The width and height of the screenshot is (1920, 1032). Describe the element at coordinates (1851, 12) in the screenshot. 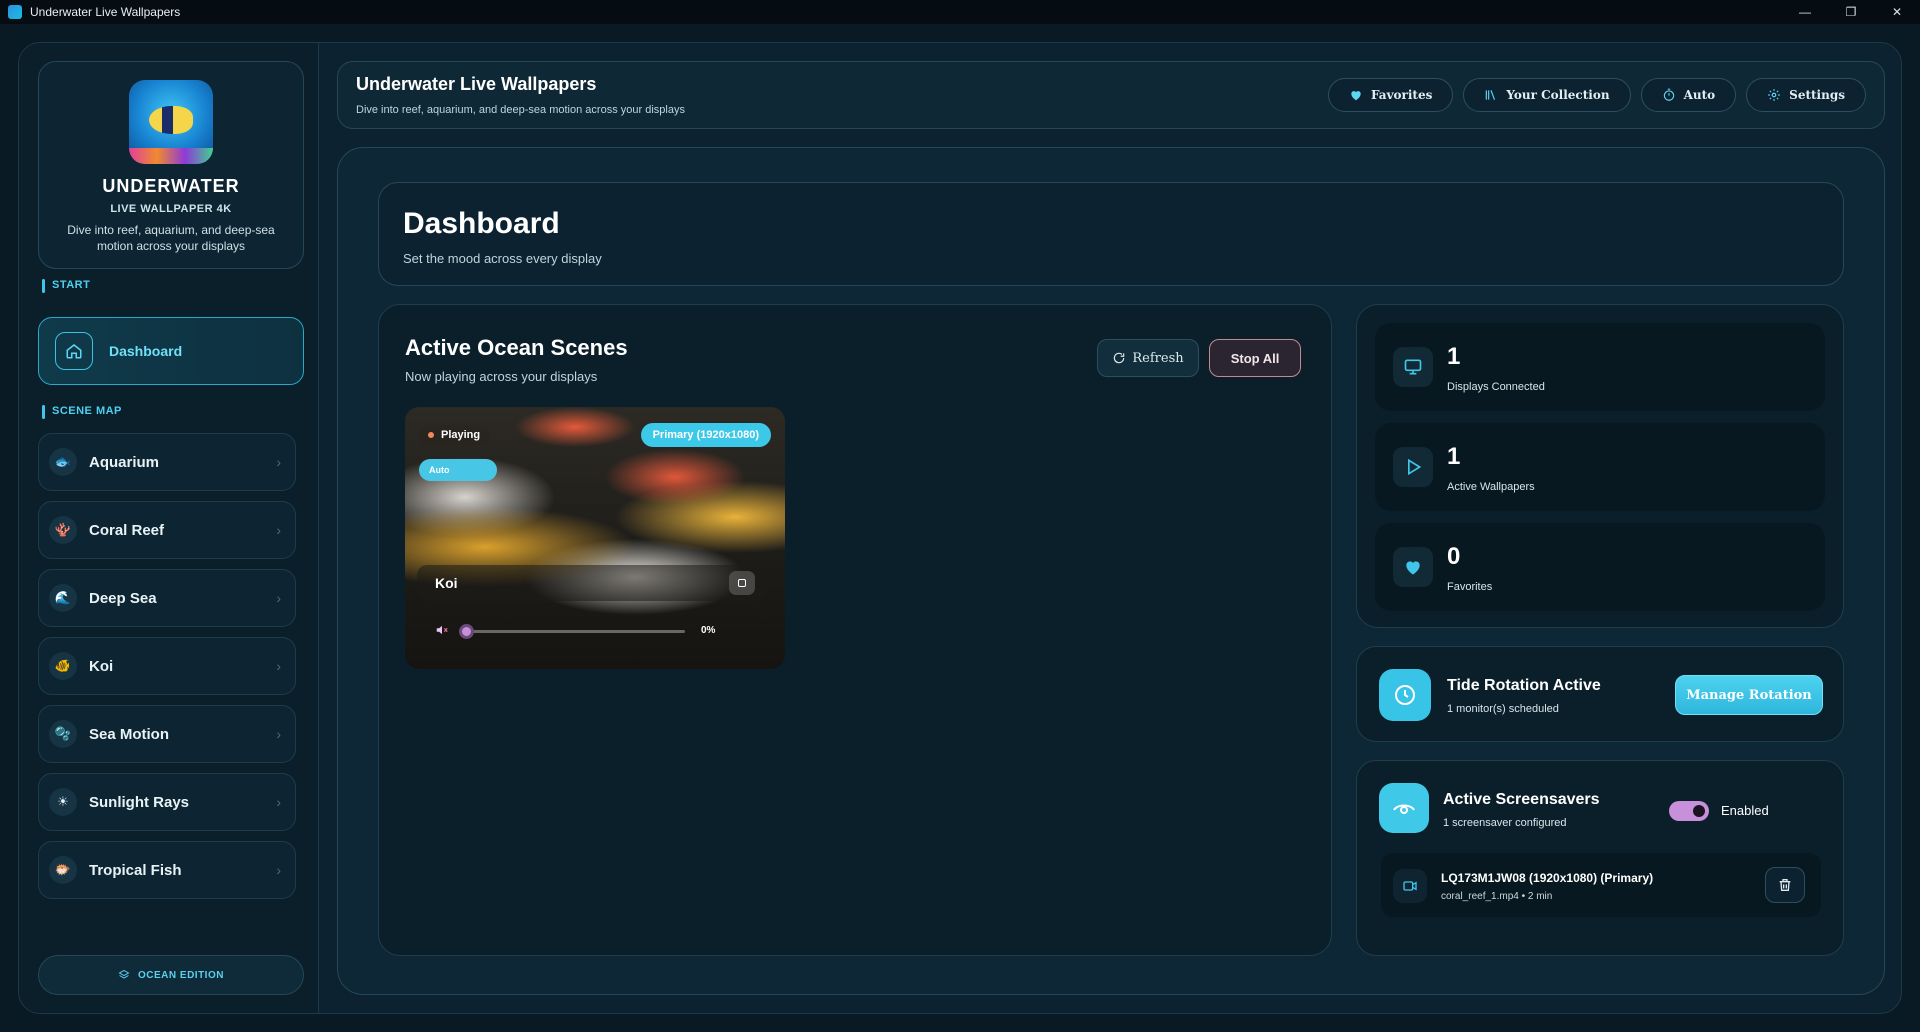

I see `maximize-button: ❐` at that location.